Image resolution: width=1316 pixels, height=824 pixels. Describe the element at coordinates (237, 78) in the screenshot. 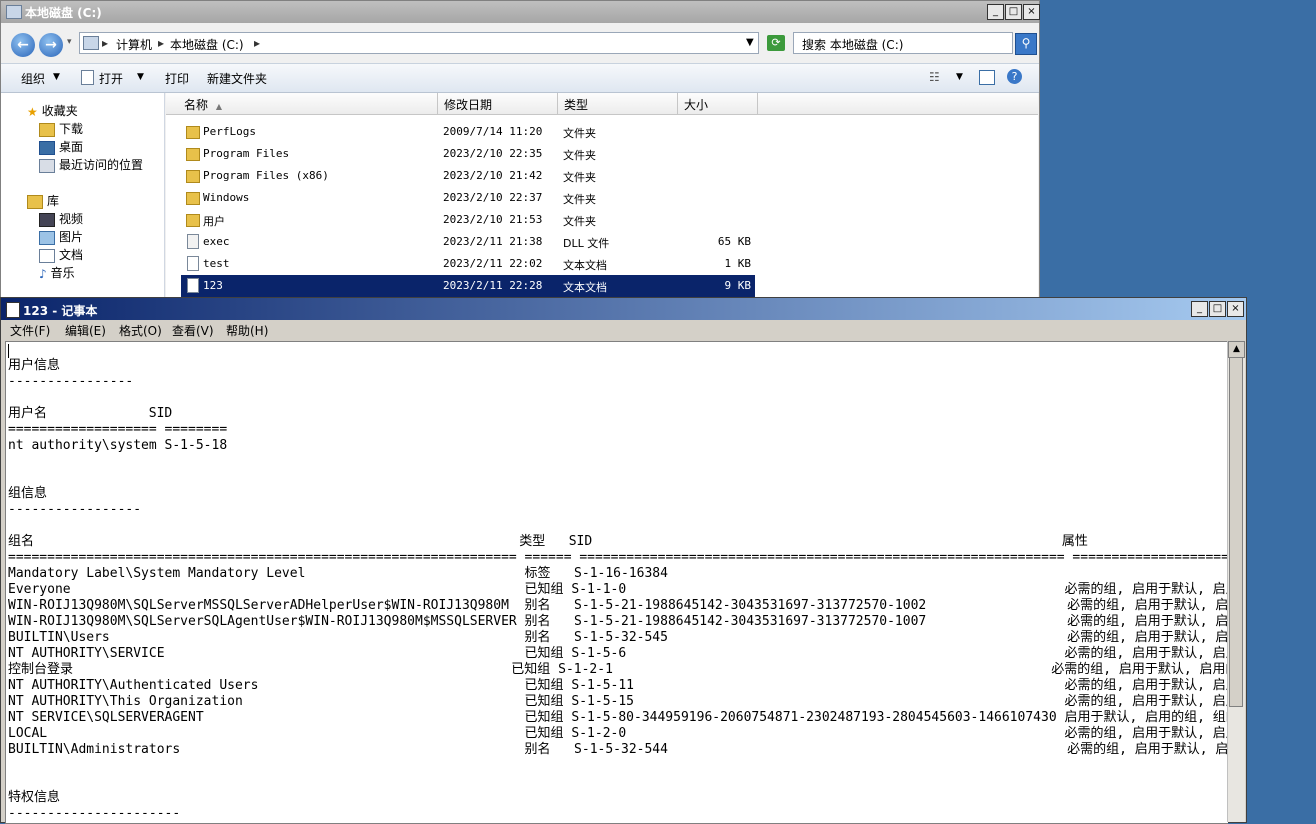

I see `new-folder-button: 新建文件夹` at that location.